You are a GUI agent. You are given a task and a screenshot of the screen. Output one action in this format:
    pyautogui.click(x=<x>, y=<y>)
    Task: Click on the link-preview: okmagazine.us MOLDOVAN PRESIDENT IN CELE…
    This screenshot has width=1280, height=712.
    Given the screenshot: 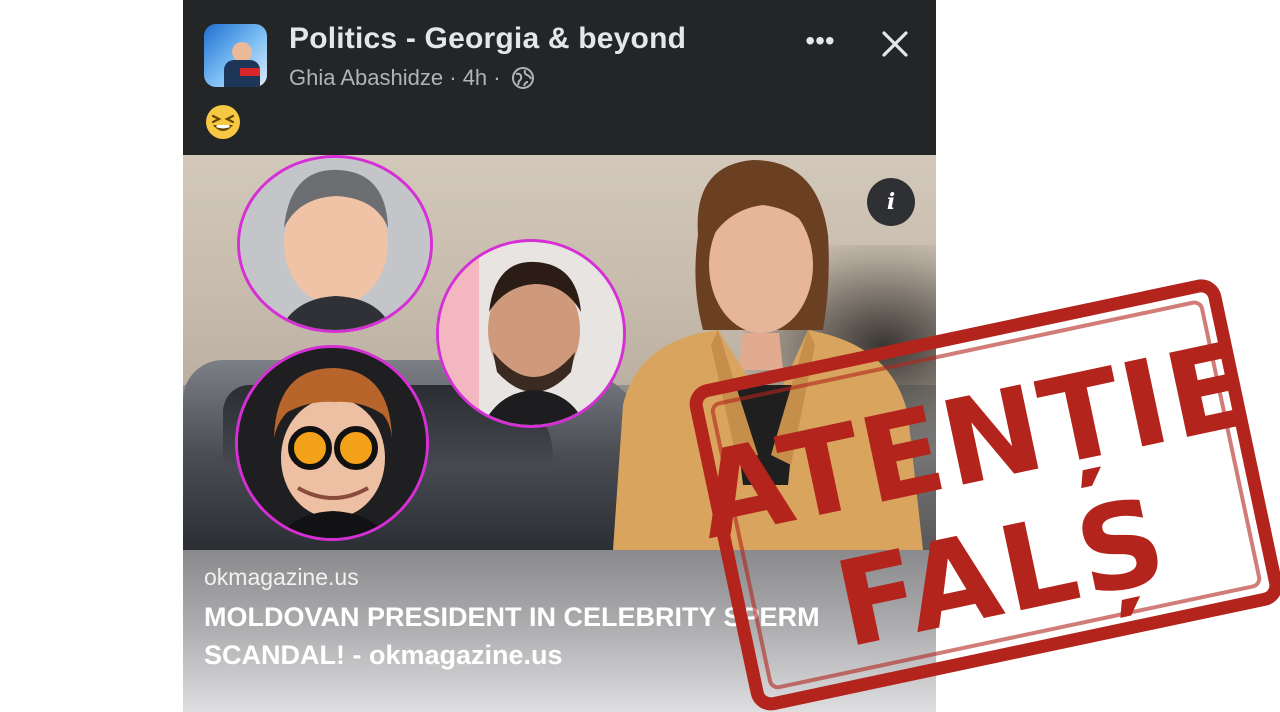 What is the action you would take?
    pyautogui.click(x=559, y=631)
    